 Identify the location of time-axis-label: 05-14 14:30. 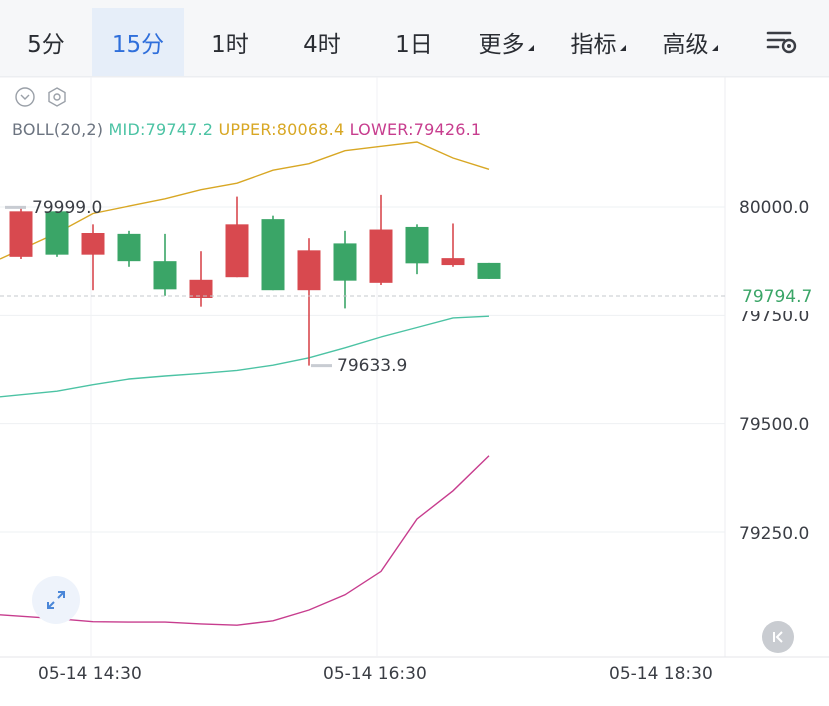
(90, 674).